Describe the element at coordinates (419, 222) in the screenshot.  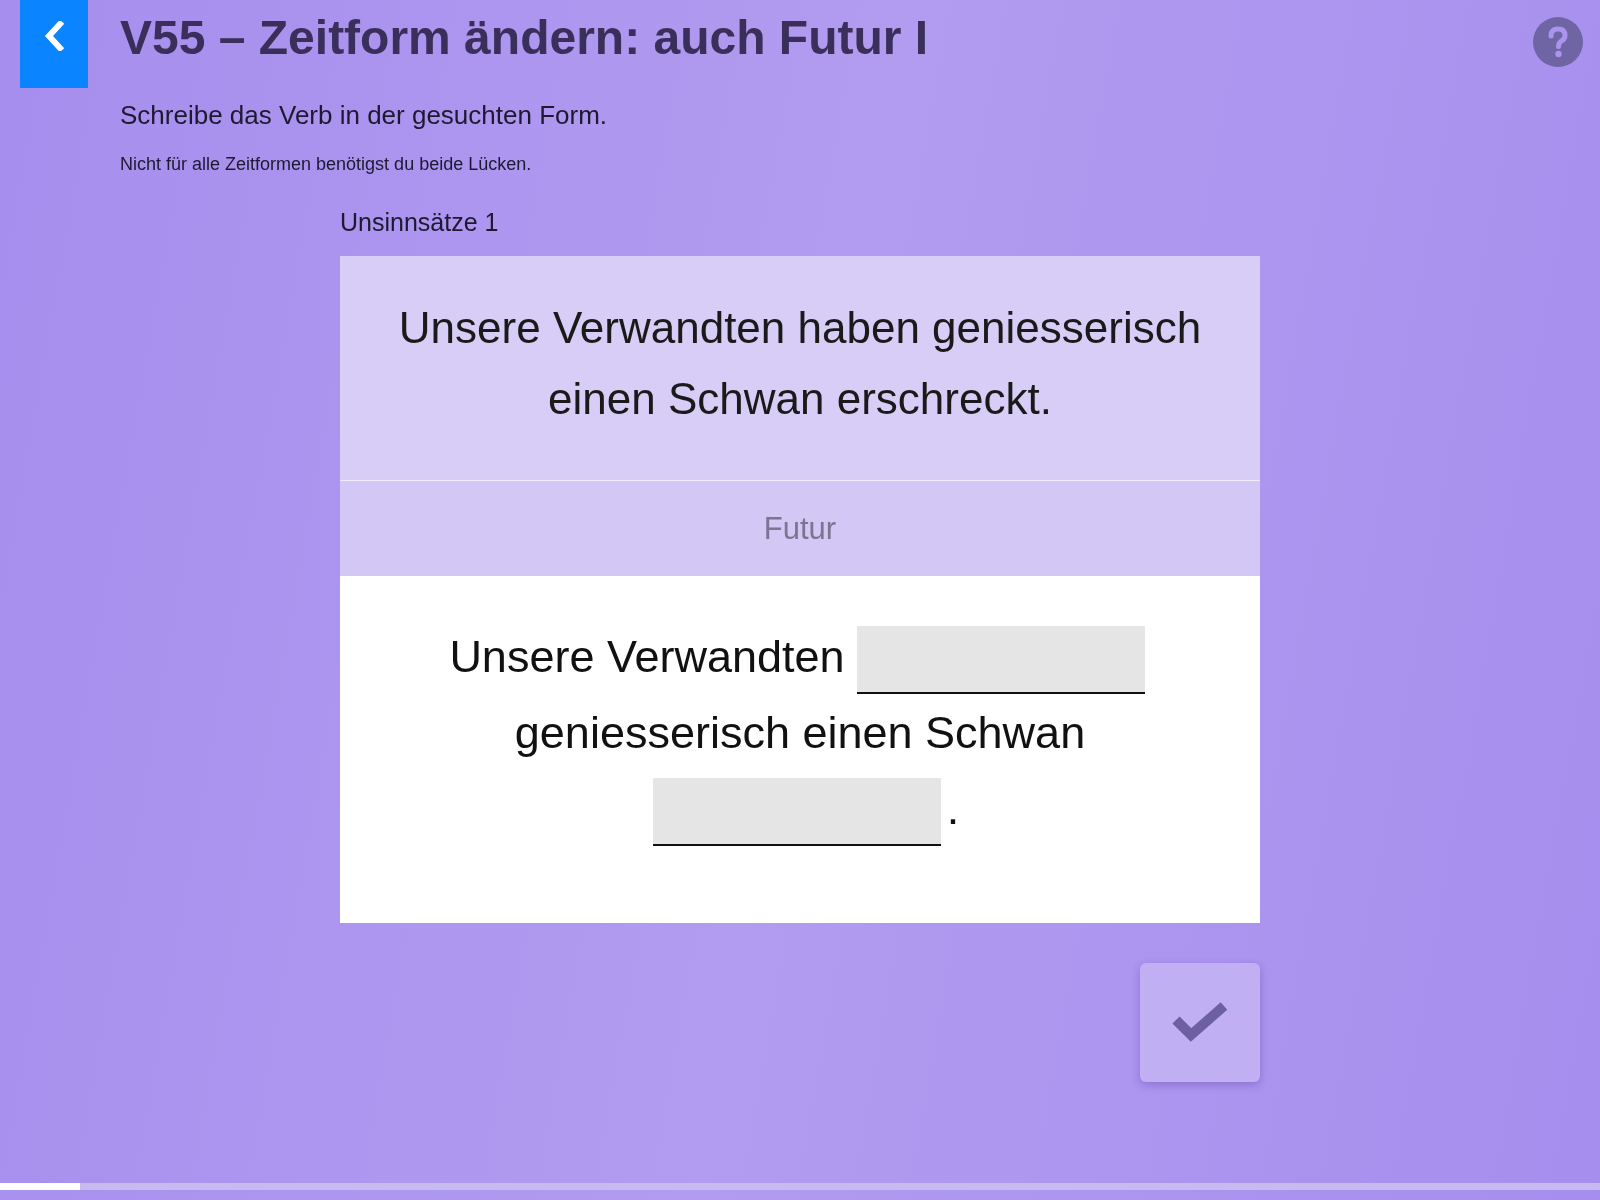
I see `exercise-label: Unsinnsätze 1` at that location.